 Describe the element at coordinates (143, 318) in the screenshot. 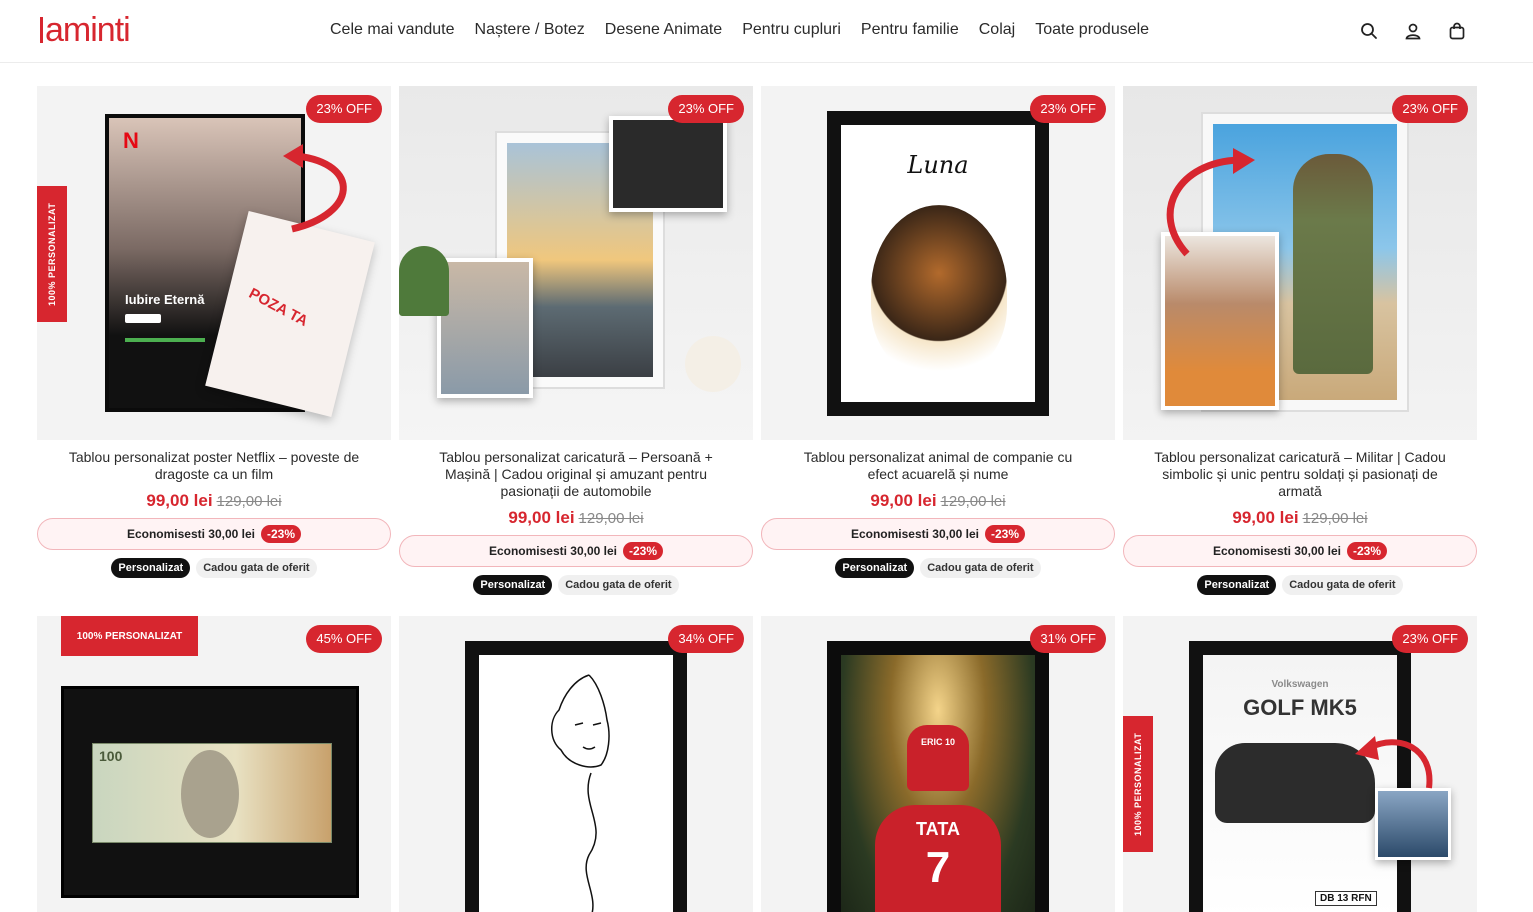

I see `play-icon` at that location.